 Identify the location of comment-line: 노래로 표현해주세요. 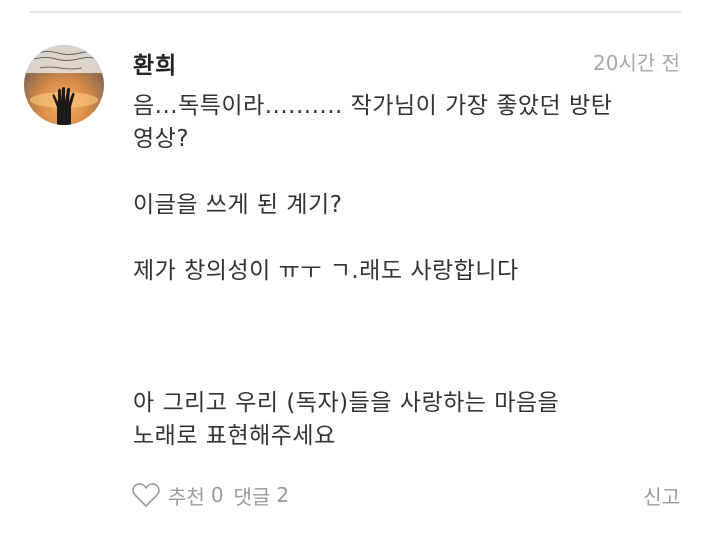
(234, 436).